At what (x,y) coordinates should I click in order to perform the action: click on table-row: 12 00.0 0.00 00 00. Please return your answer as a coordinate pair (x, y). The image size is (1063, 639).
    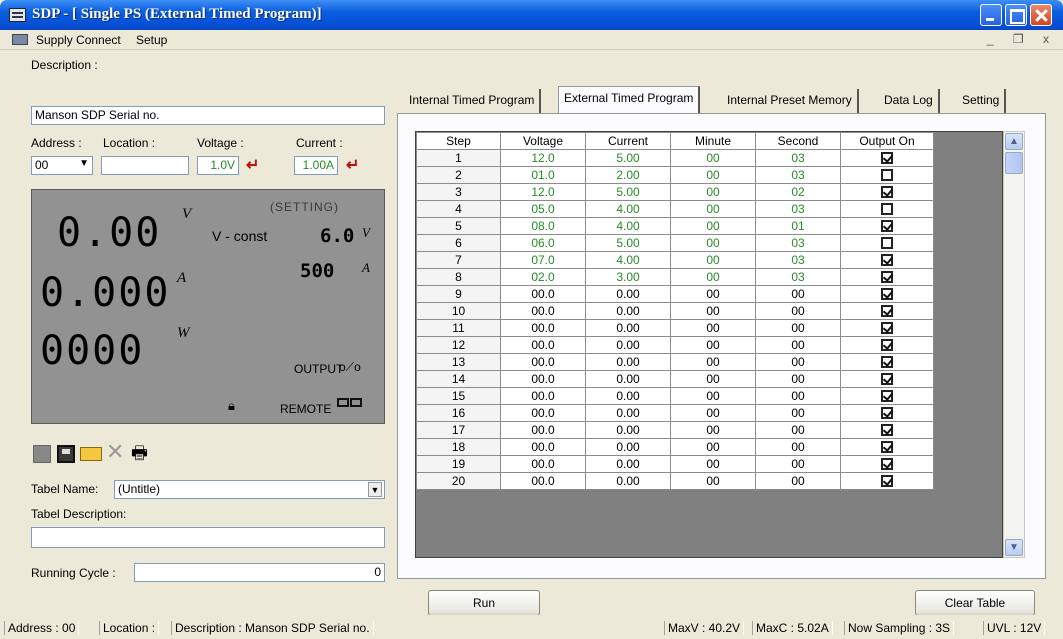
    Looking at the image, I should click on (675, 345).